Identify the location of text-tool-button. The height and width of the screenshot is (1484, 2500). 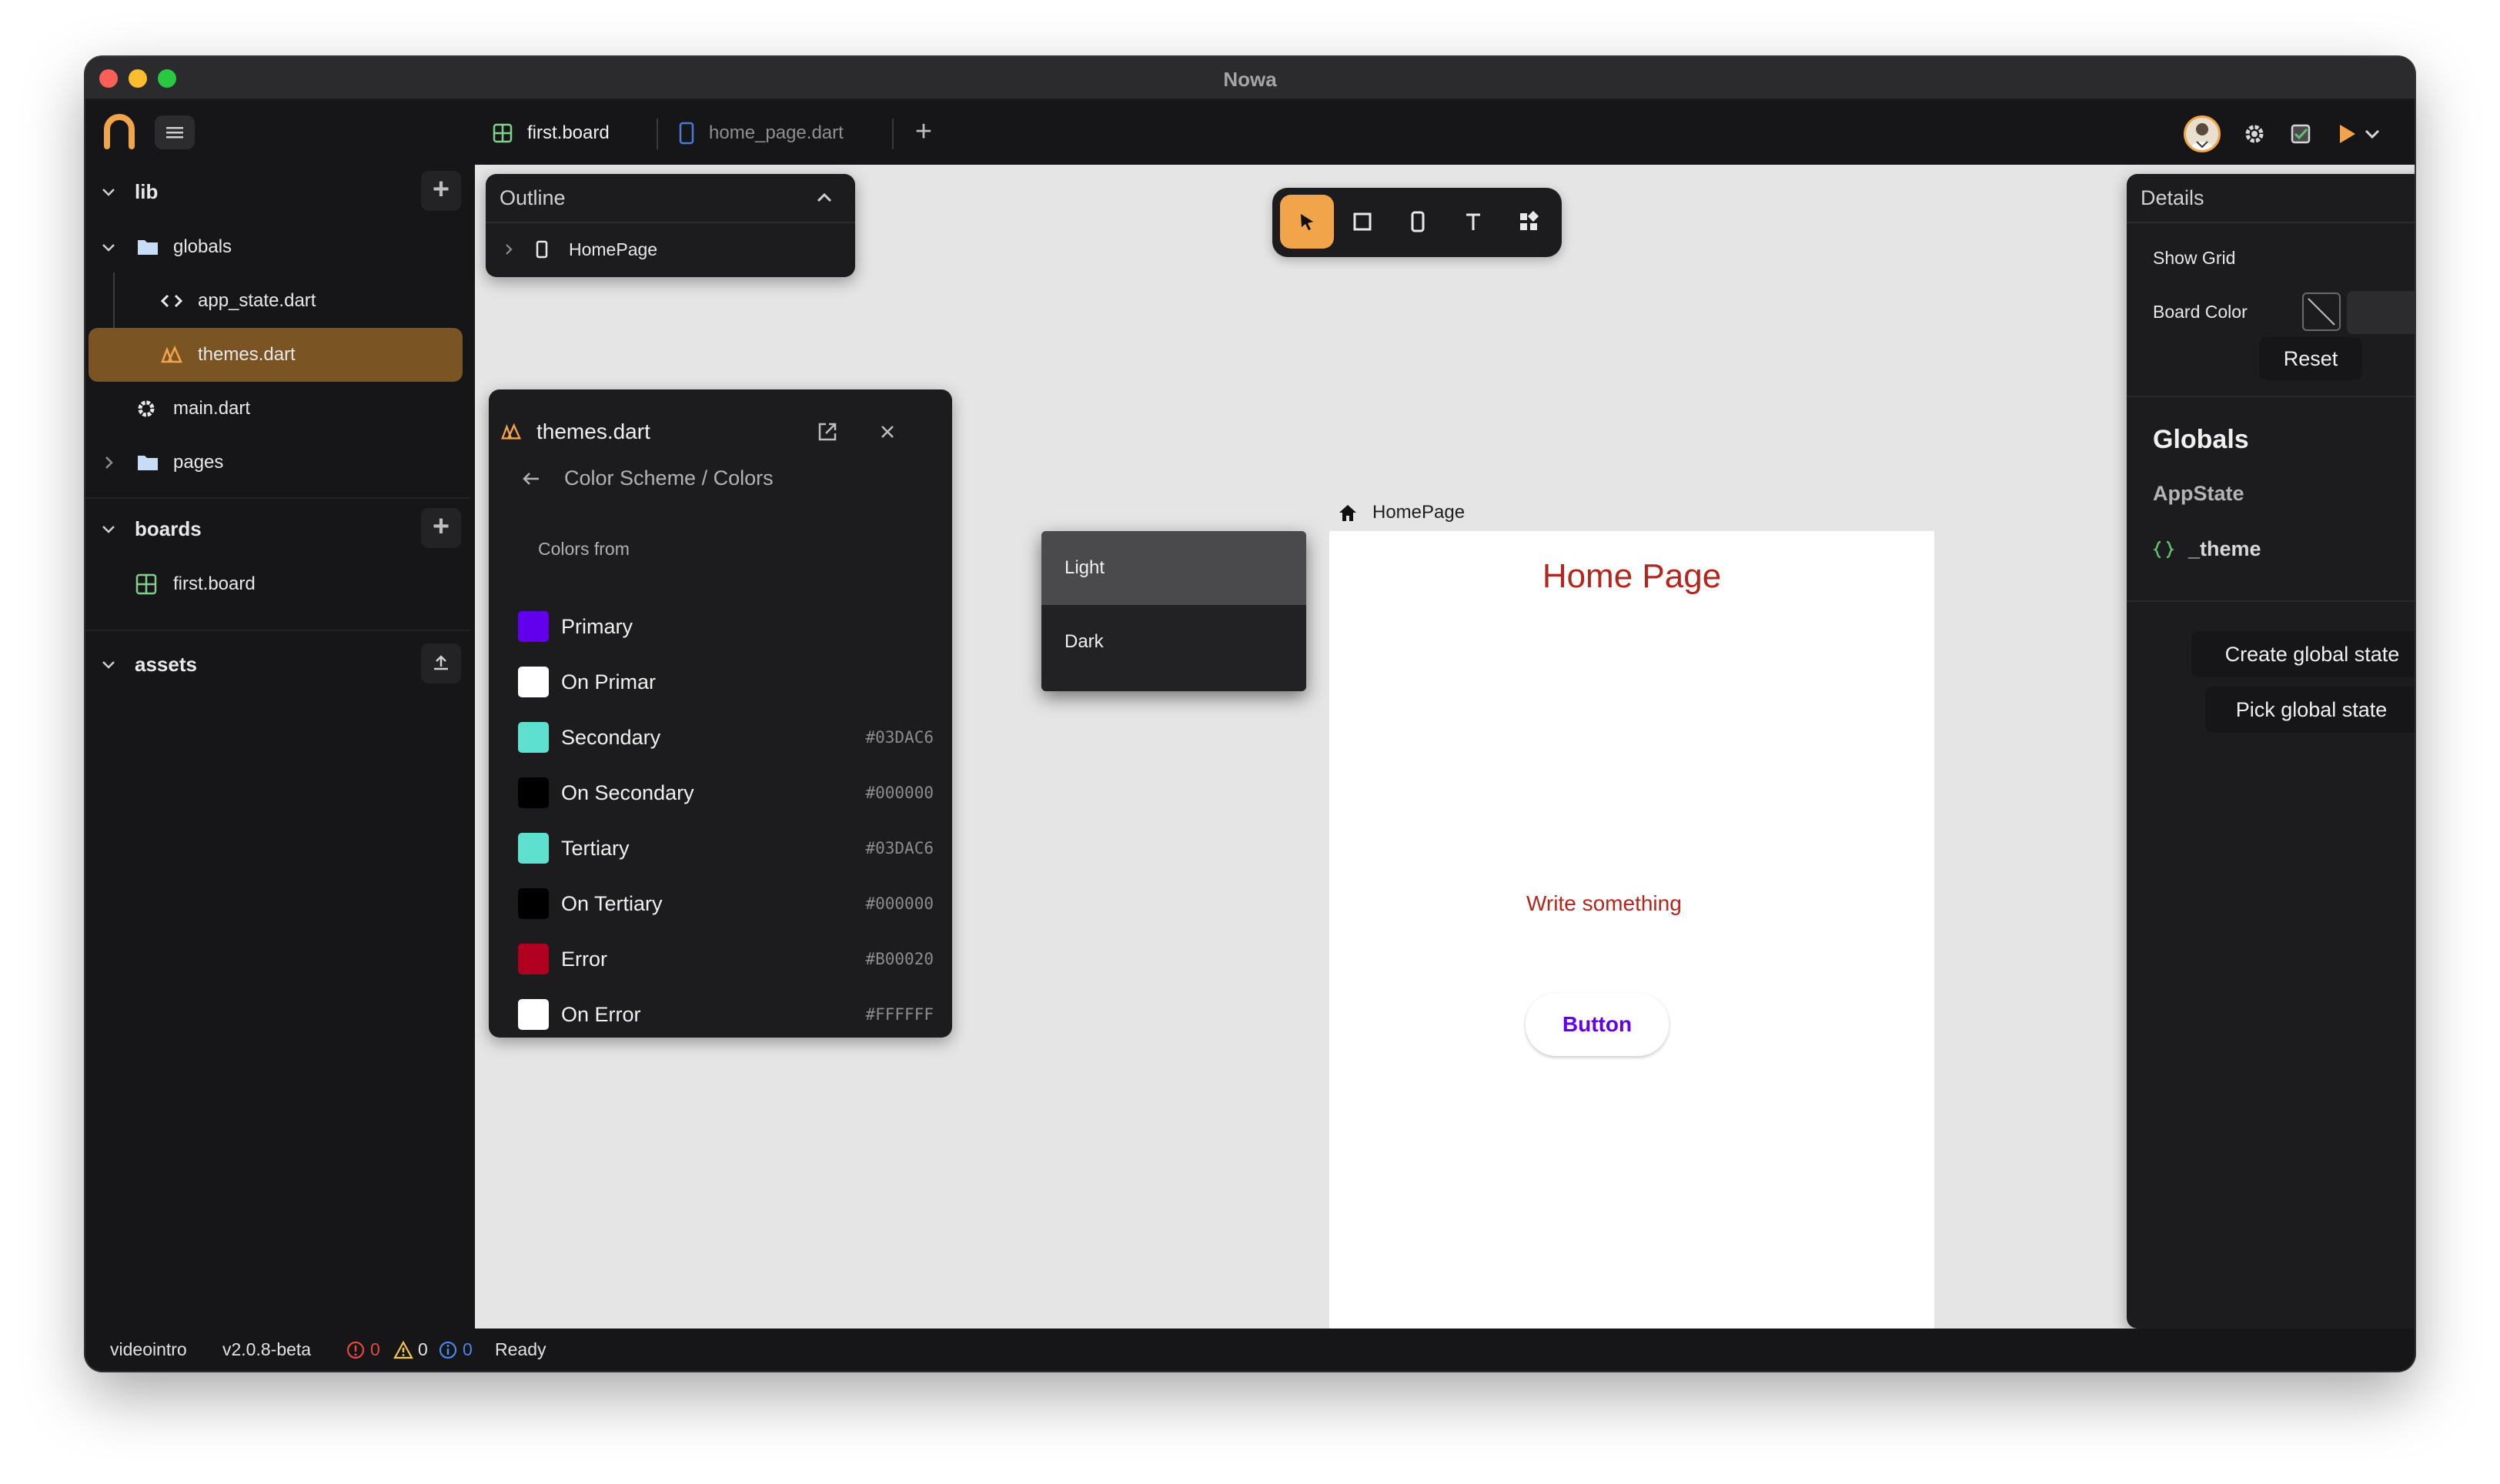
(1473, 222).